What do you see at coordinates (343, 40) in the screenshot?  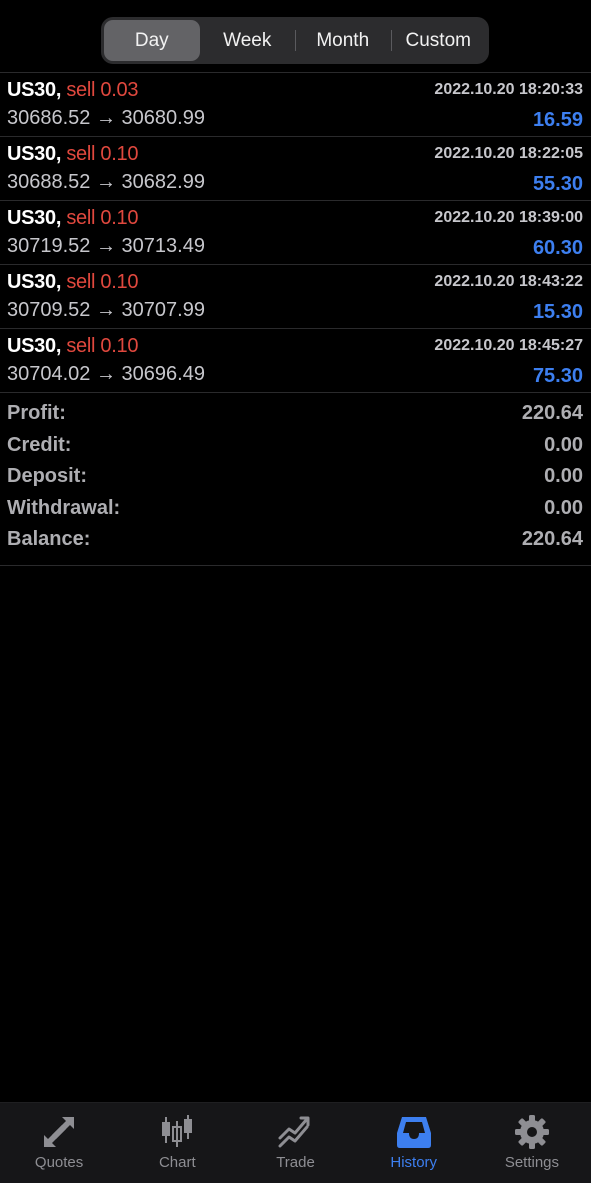 I see `period-tab-month: Month` at bounding box center [343, 40].